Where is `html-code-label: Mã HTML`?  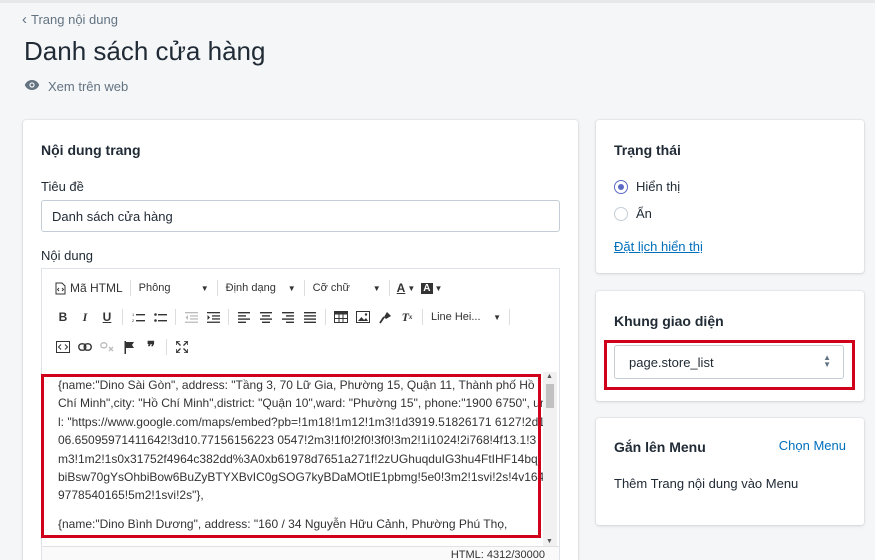
html-code-label: Mã HTML is located at coordinates (96, 288).